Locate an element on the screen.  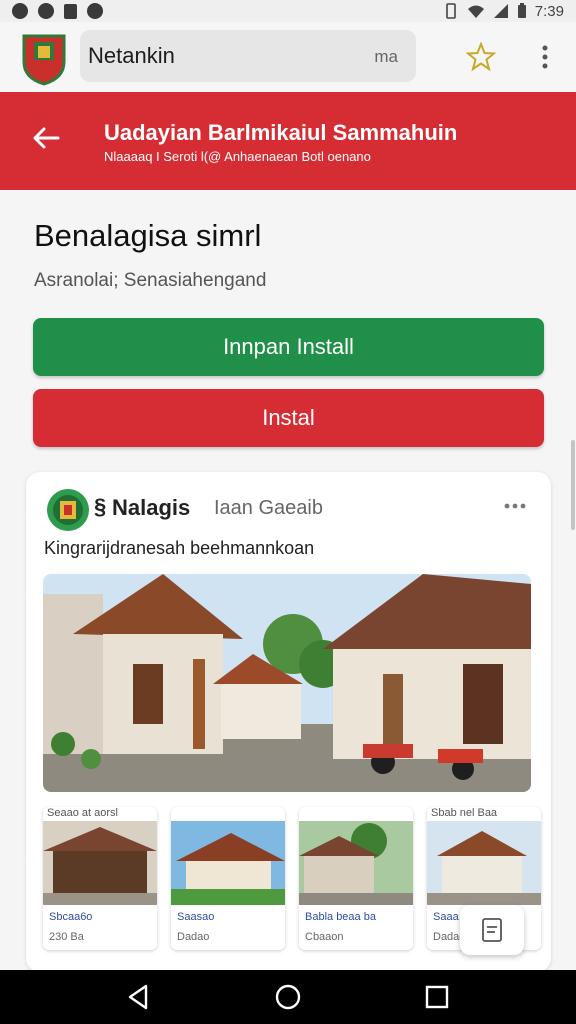
kebab-menu-icon is located at coordinates (545, 57).